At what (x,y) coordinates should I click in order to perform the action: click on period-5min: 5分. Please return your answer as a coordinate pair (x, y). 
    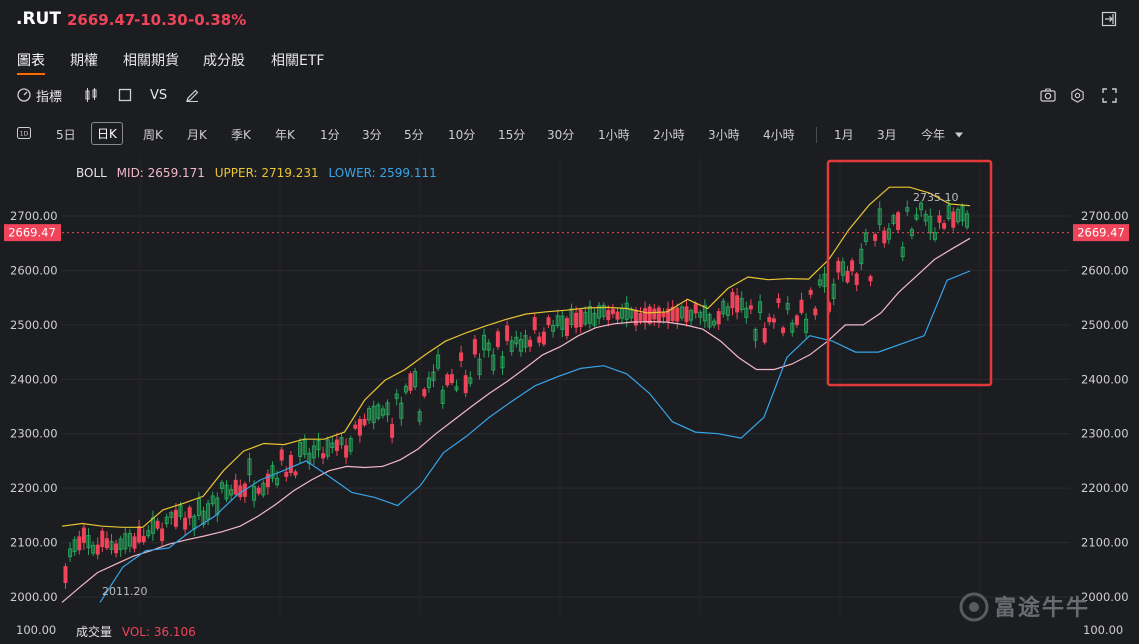
    Looking at the image, I should click on (414, 134).